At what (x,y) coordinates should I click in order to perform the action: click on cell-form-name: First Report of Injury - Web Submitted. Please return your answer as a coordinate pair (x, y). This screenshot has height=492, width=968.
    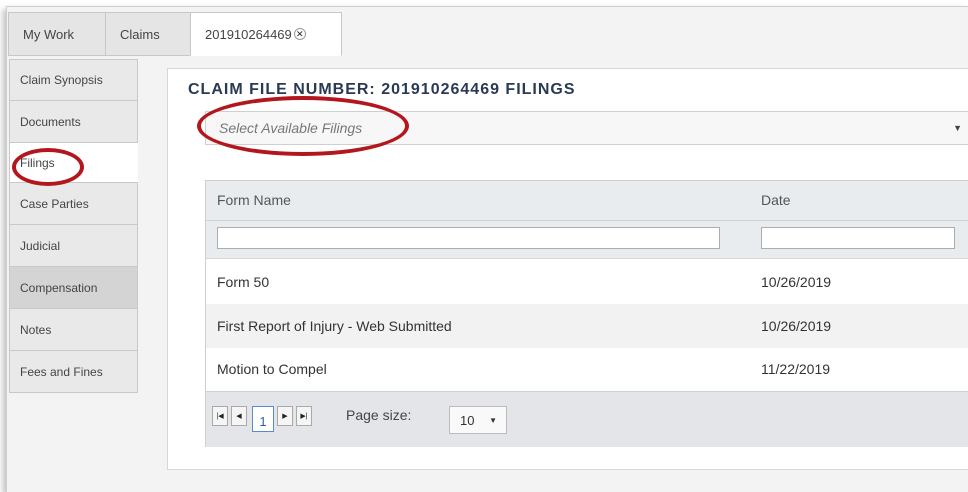
    Looking at the image, I should click on (334, 326).